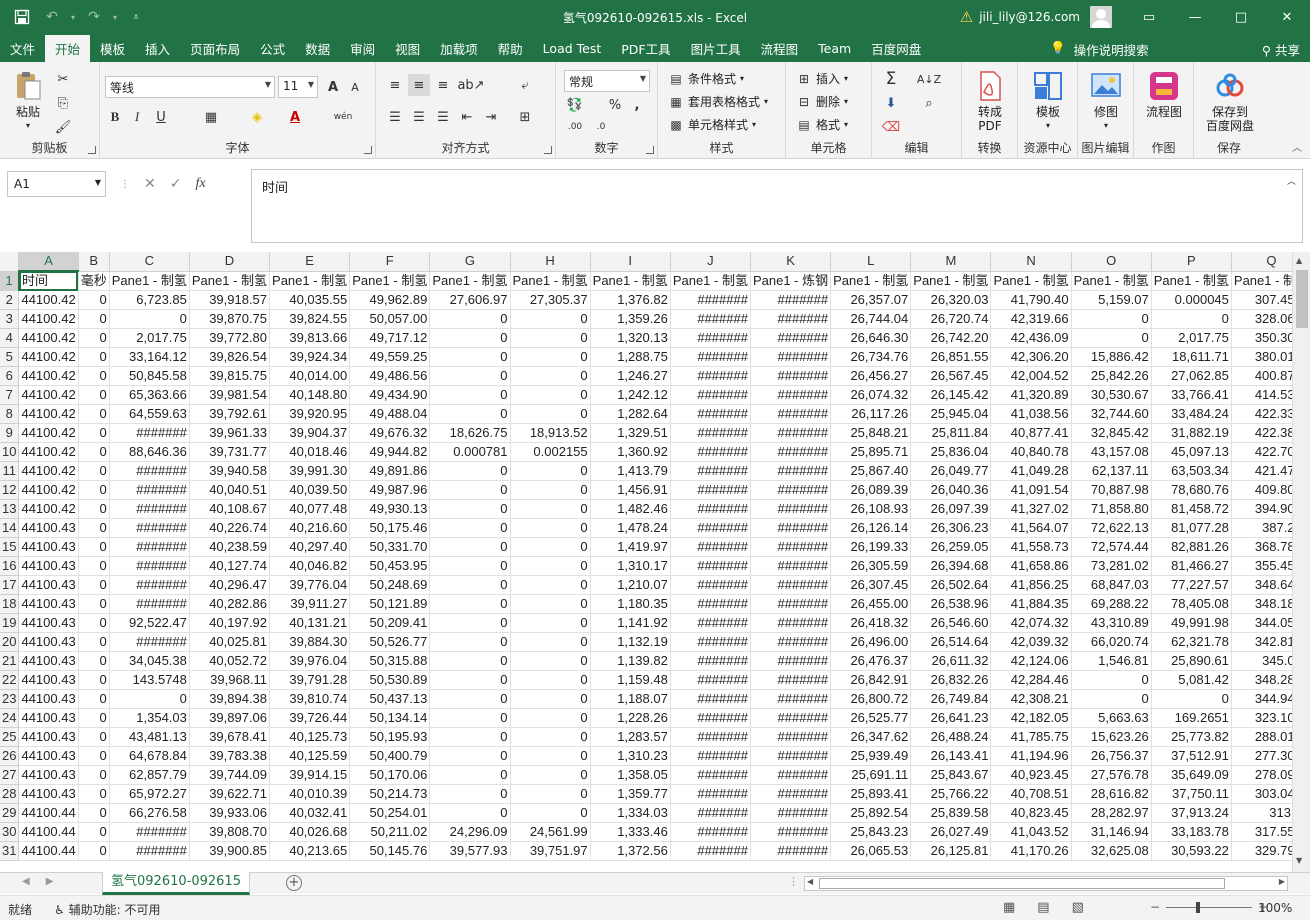 This screenshot has width=1310, height=920. I want to click on cell: 70,887.98, so click(1111, 490).